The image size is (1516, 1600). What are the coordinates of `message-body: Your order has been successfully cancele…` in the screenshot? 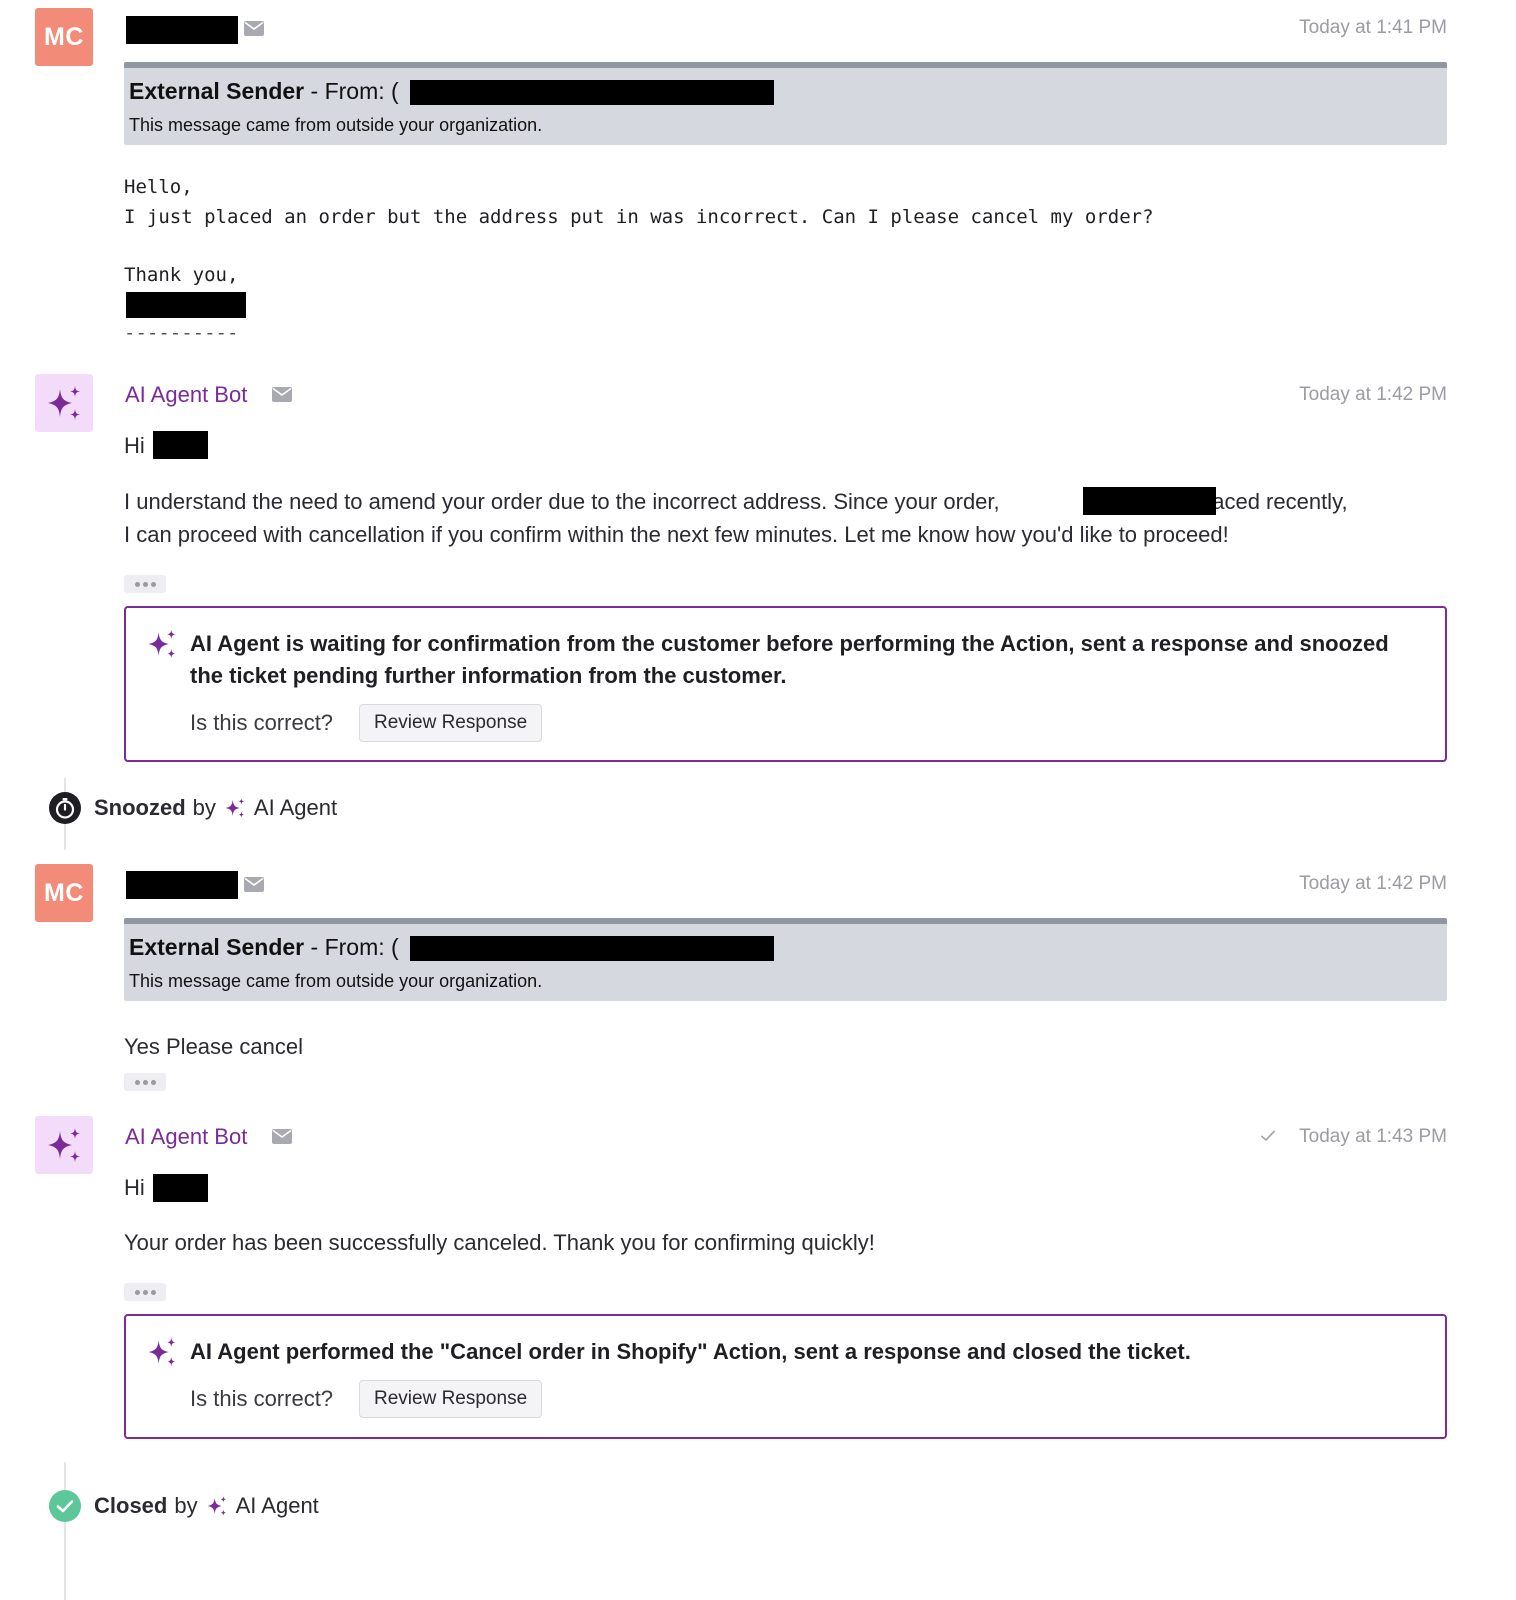 It's located at (499, 1242).